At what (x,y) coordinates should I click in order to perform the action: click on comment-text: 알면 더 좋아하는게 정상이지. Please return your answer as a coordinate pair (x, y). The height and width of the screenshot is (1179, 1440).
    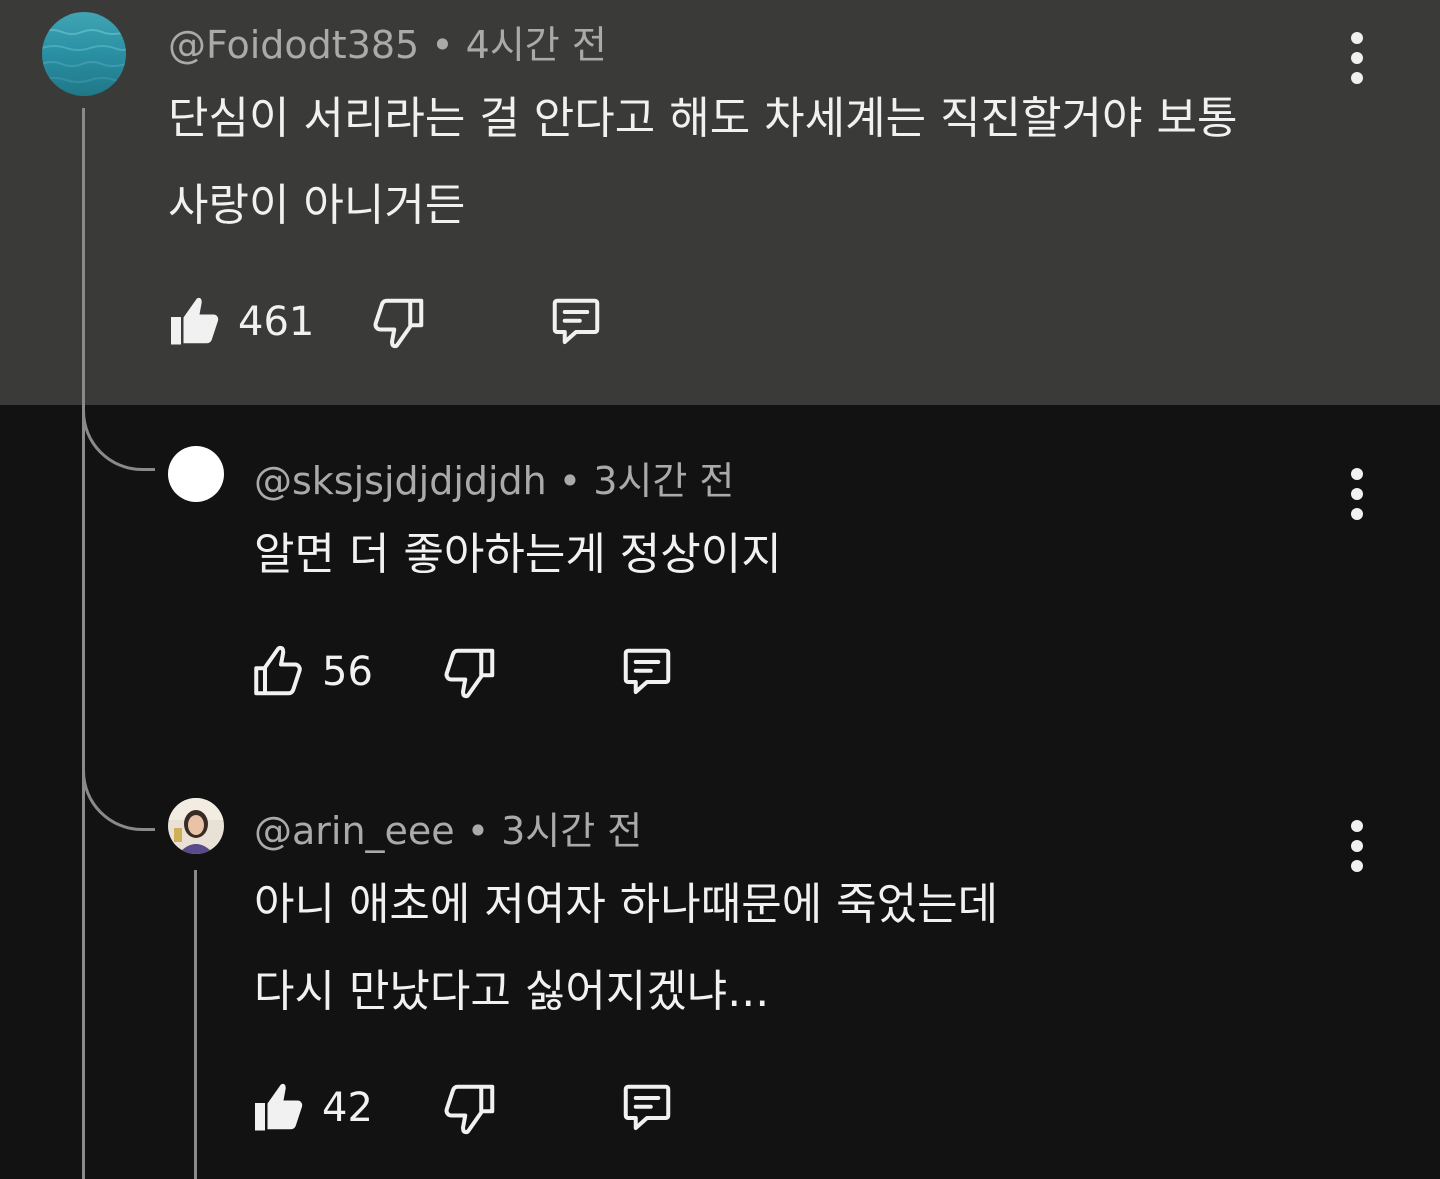
    Looking at the image, I should click on (518, 554).